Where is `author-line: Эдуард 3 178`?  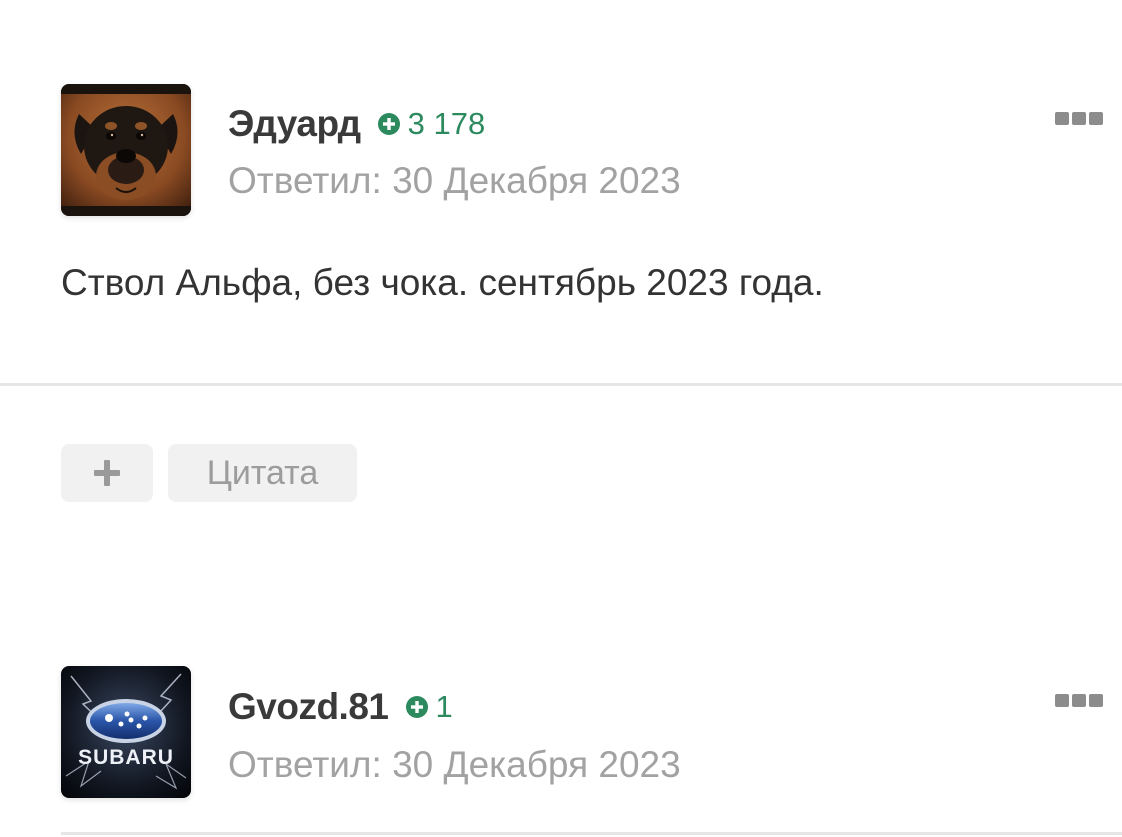 author-line: Эдуард 3 178 is located at coordinates (356, 124).